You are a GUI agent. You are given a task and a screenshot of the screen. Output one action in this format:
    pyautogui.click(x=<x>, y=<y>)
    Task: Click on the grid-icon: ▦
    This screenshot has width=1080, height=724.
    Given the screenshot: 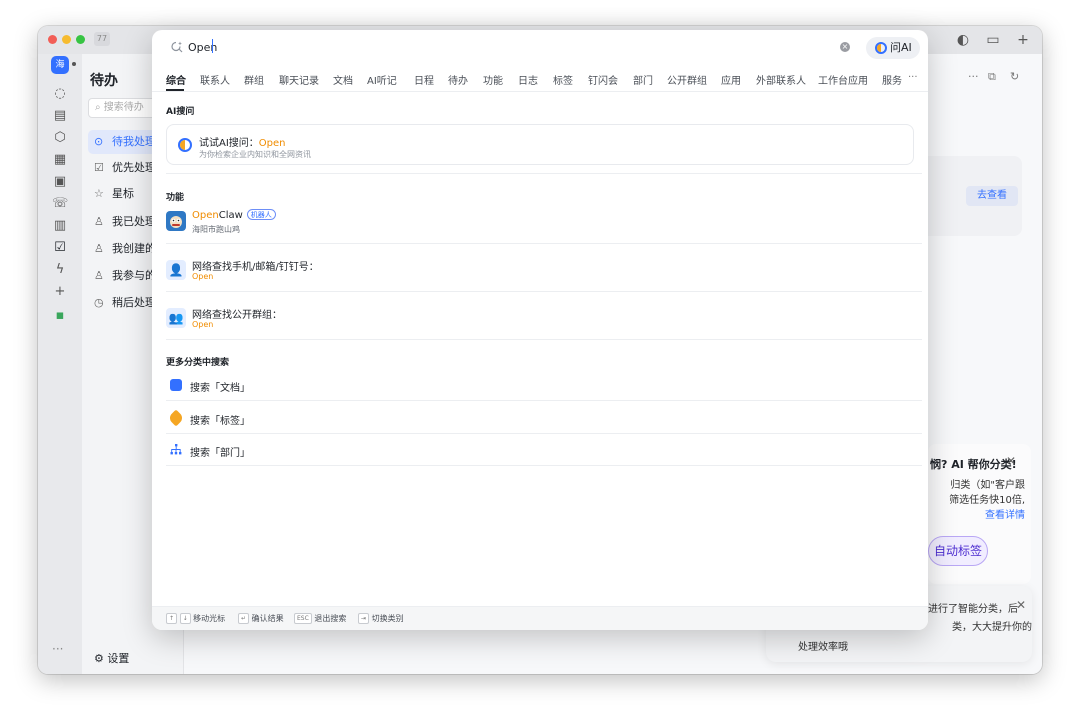 What is the action you would take?
    pyautogui.click(x=60, y=160)
    